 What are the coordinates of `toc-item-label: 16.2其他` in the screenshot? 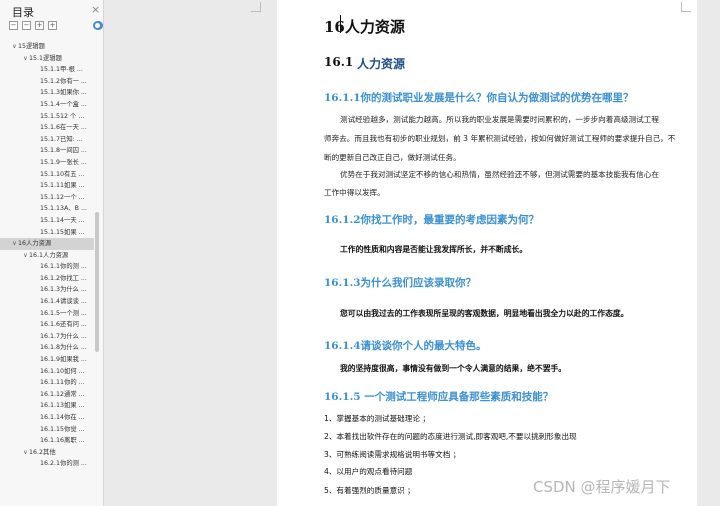 It's located at (42, 452).